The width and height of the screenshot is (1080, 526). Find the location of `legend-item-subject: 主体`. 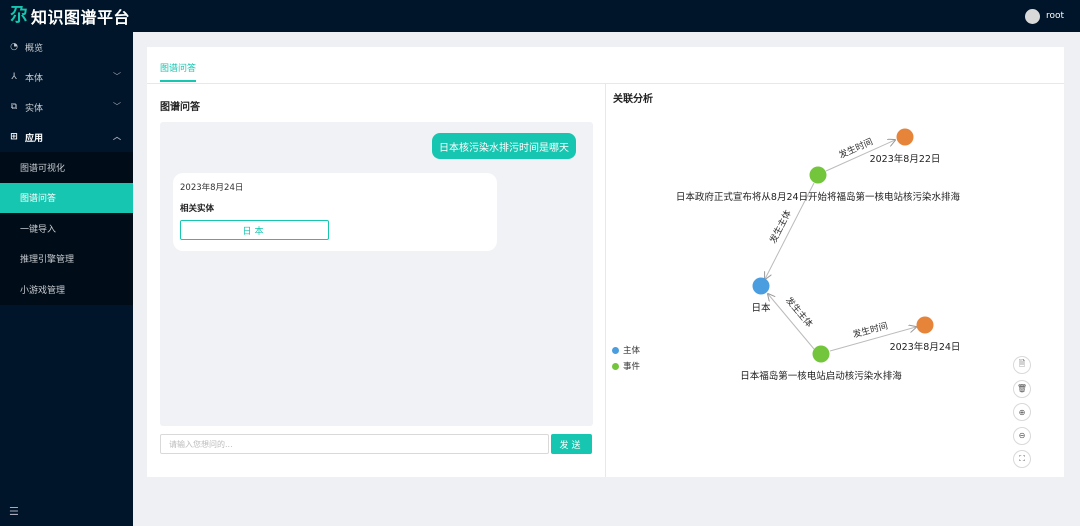

legend-item-subject: 主体 is located at coordinates (626, 350).